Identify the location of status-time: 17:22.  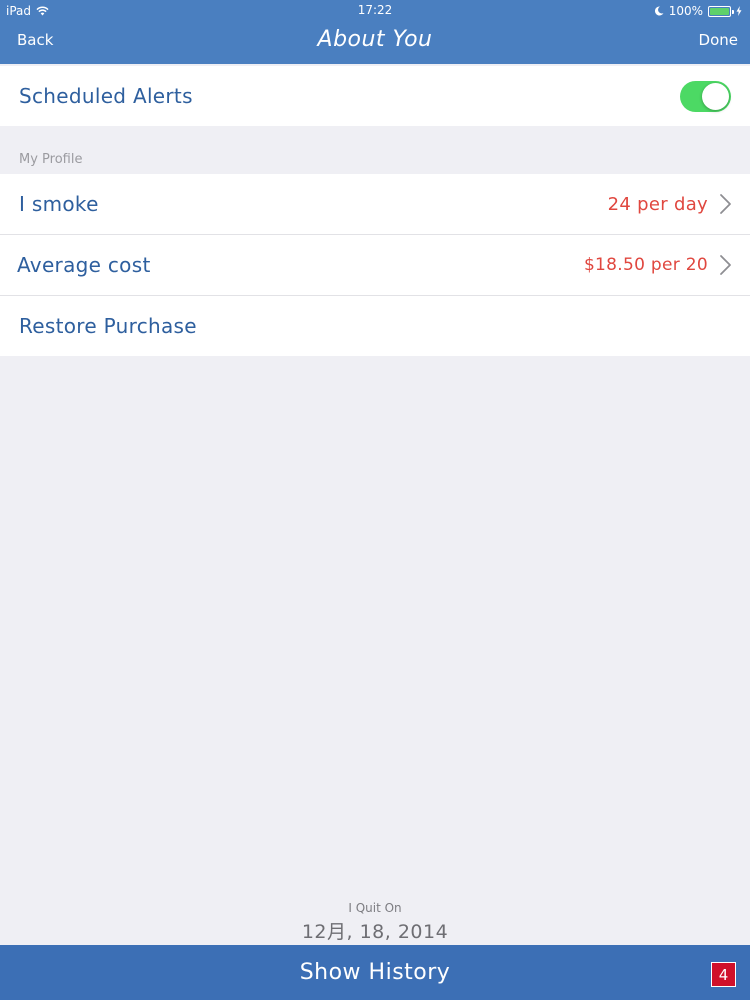
(375, 10).